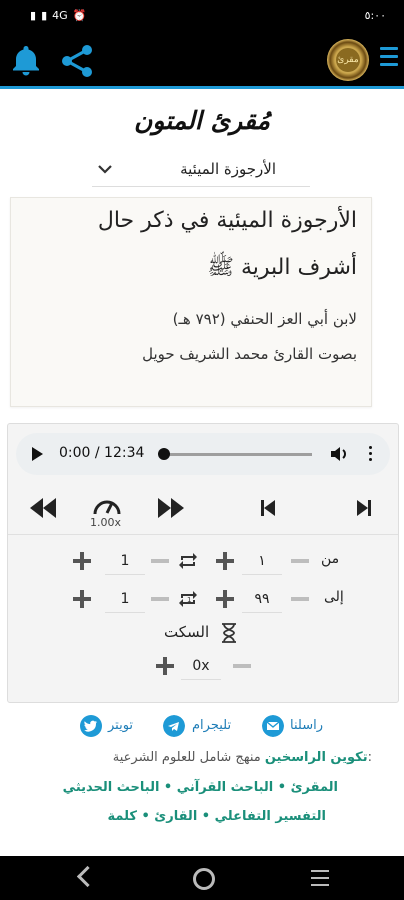 The width and height of the screenshot is (404, 900). I want to click on contact-link: راسلنا, so click(306, 725).